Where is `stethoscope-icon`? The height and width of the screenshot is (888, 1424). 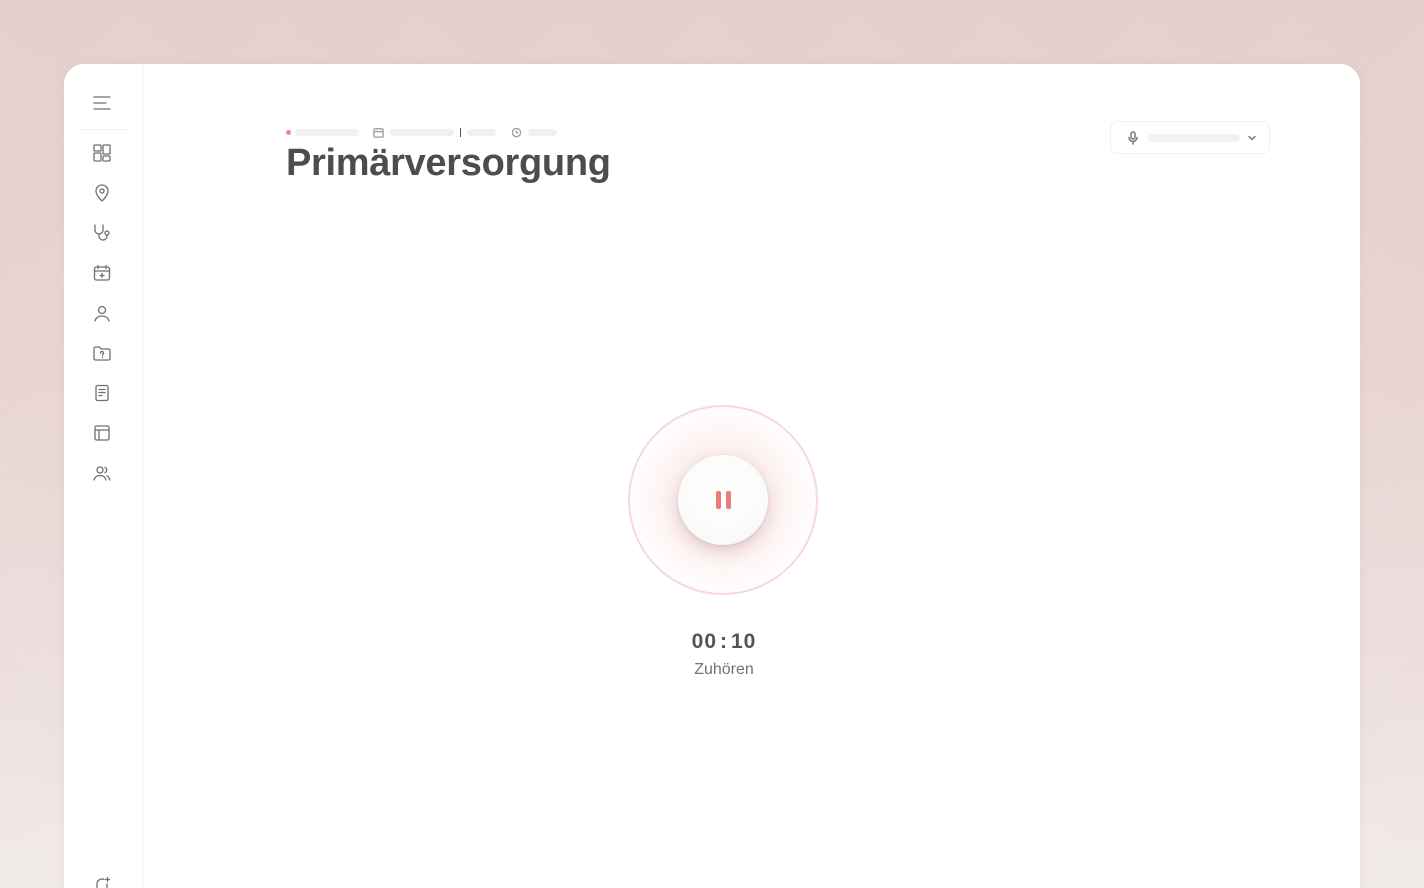 stethoscope-icon is located at coordinates (102, 232).